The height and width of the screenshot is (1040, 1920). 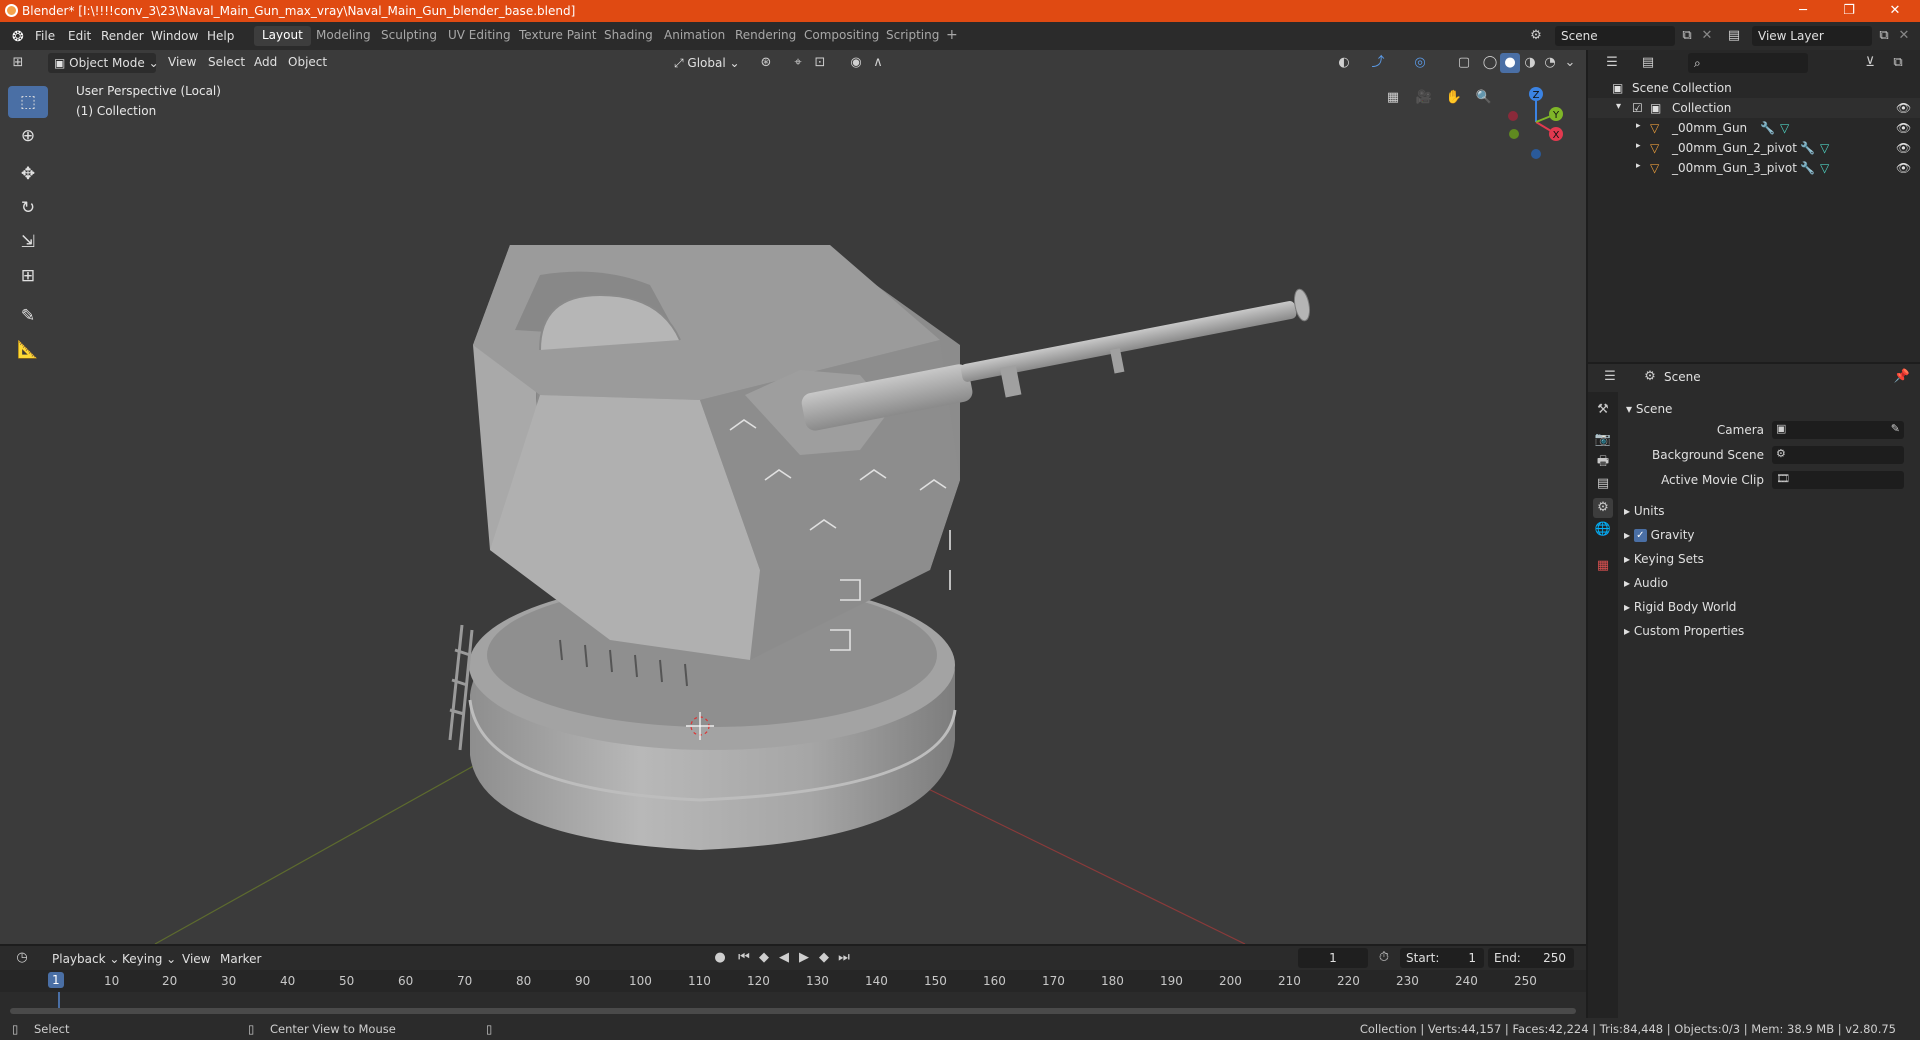 I want to click on outliner-object: ▸ ▽ _00mm_Gun_3_pivot 🔧 ▽ 👁, so click(x=1754, y=168).